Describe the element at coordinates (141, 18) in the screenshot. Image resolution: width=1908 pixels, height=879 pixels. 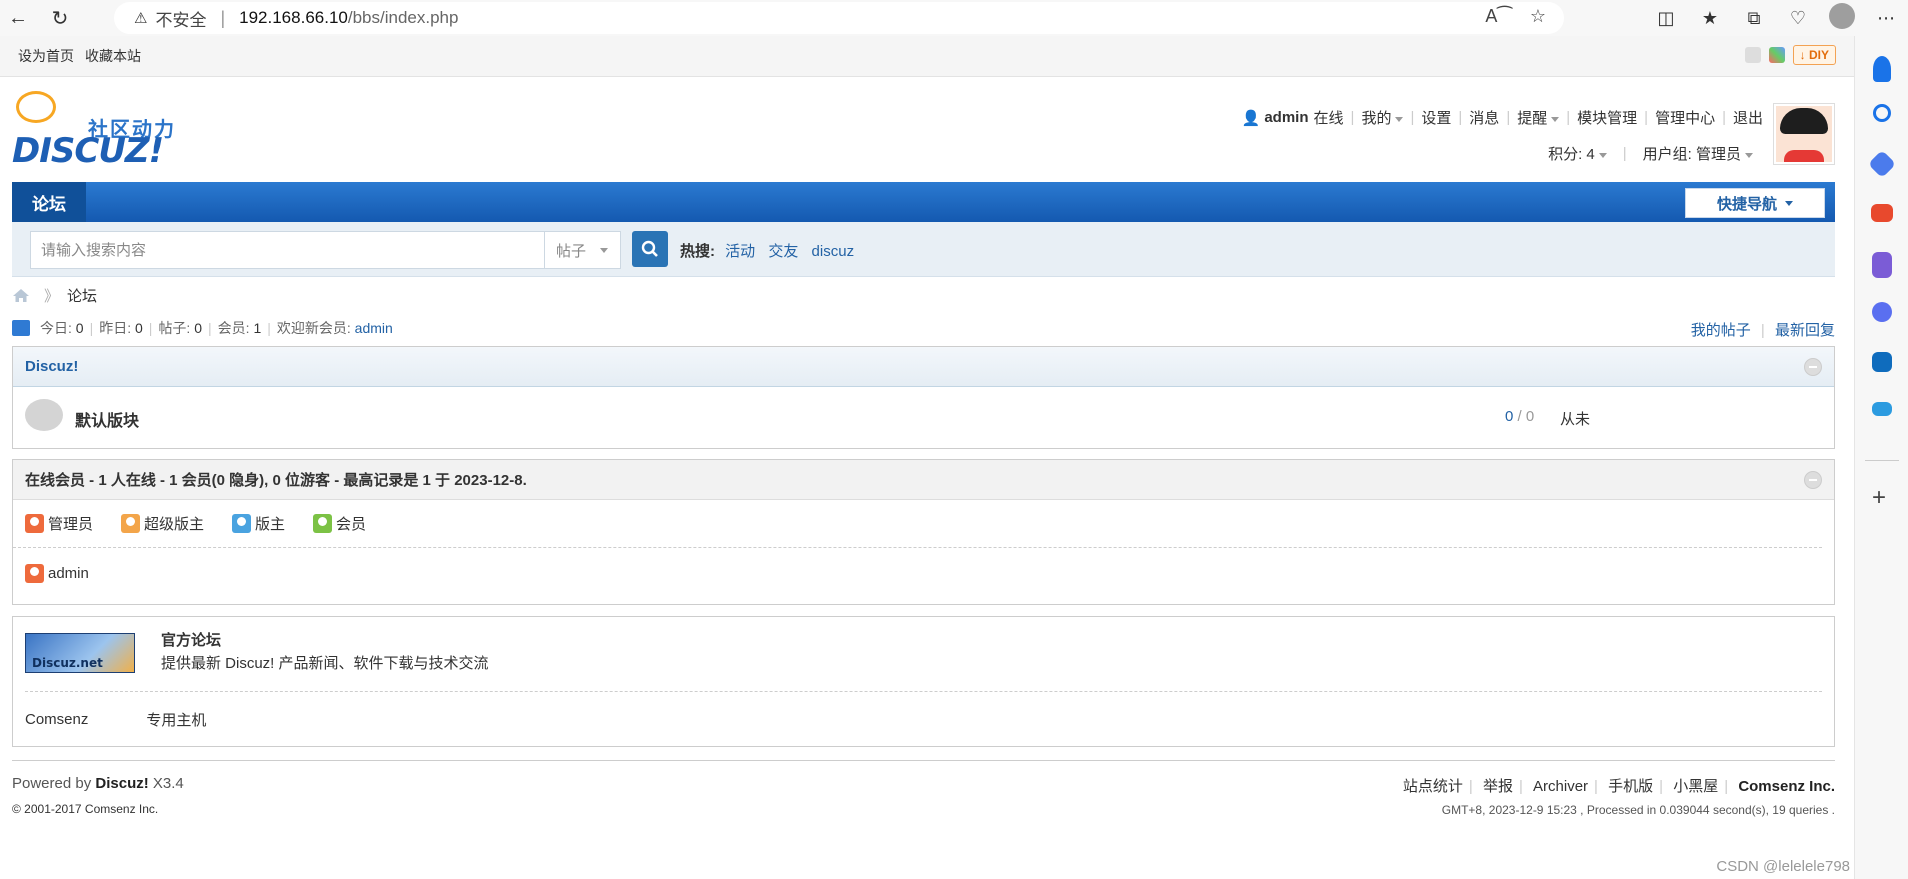
I see `warning-icon: ⚠` at that location.